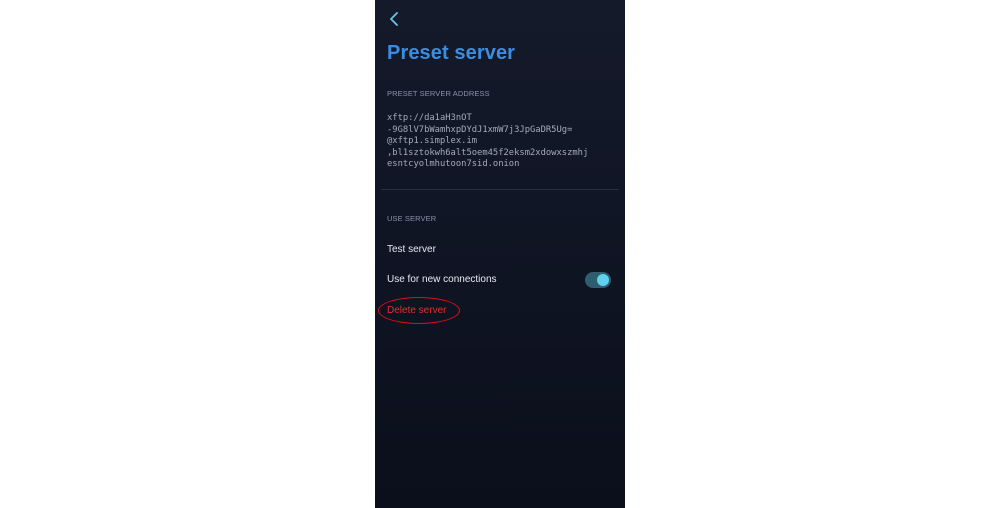  Describe the element at coordinates (438, 93) in the screenshot. I see `preset-server-address-label: PRESET SERVER ADDRESS` at that location.